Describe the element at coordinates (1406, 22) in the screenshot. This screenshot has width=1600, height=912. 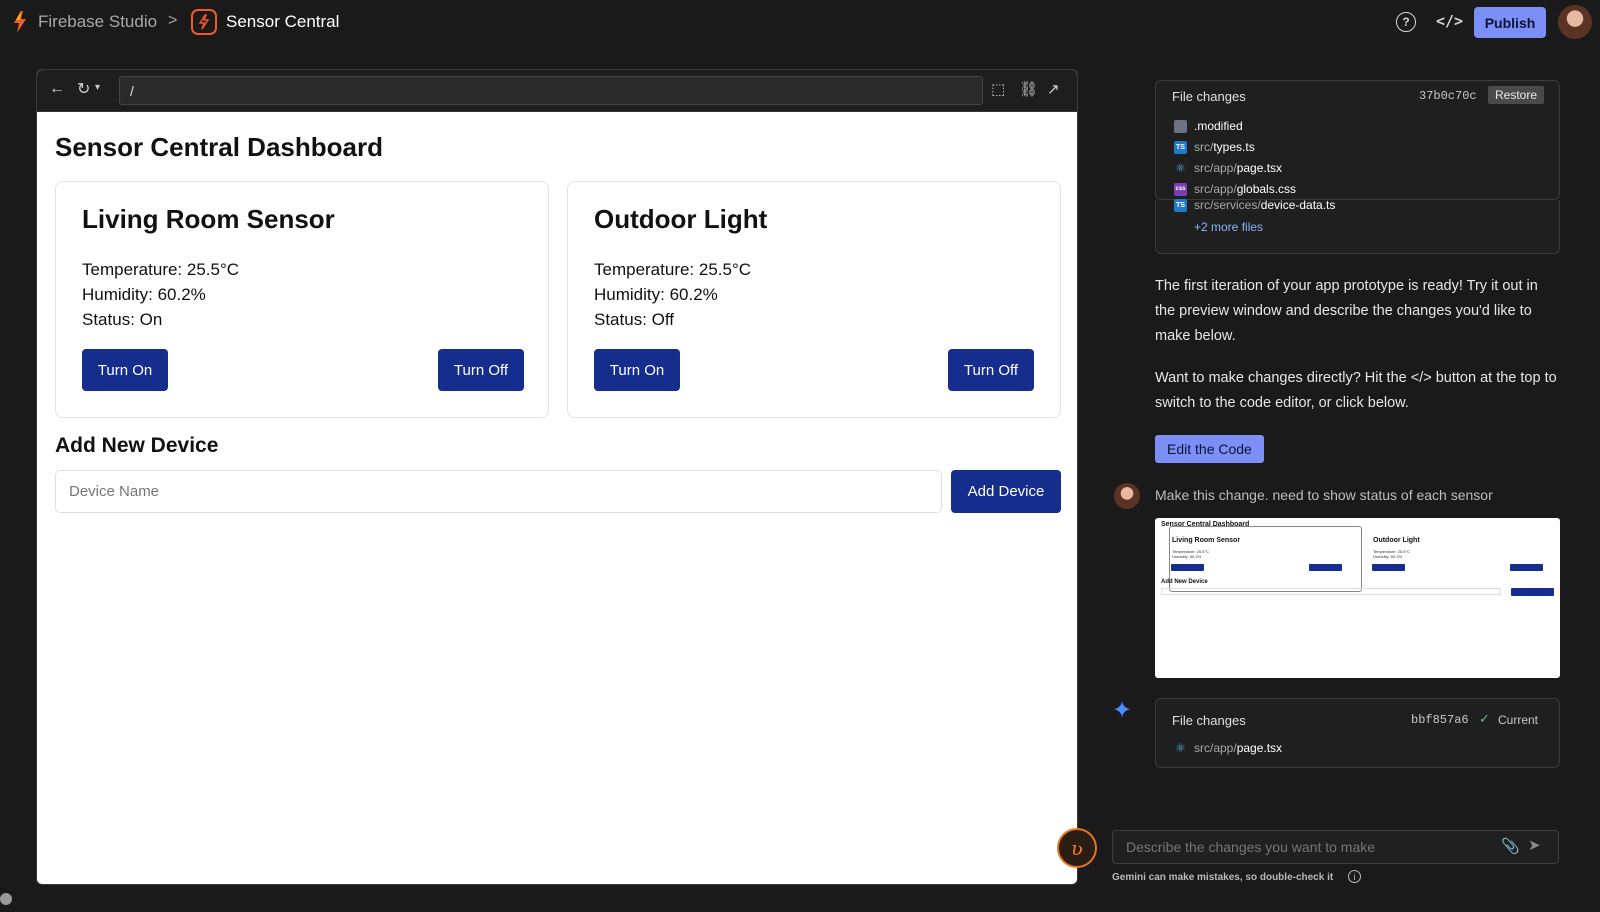
I see `help-icon: ?` at that location.